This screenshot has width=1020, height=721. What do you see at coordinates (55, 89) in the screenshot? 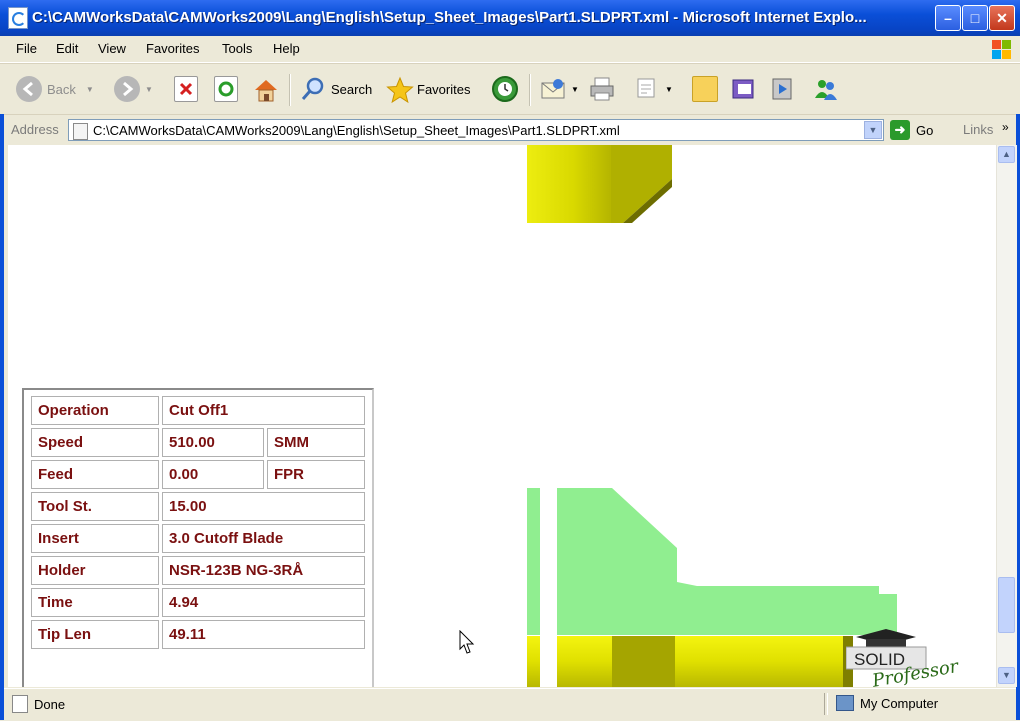
I see `back-button: Back ▼` at bounding box center [55, 89].